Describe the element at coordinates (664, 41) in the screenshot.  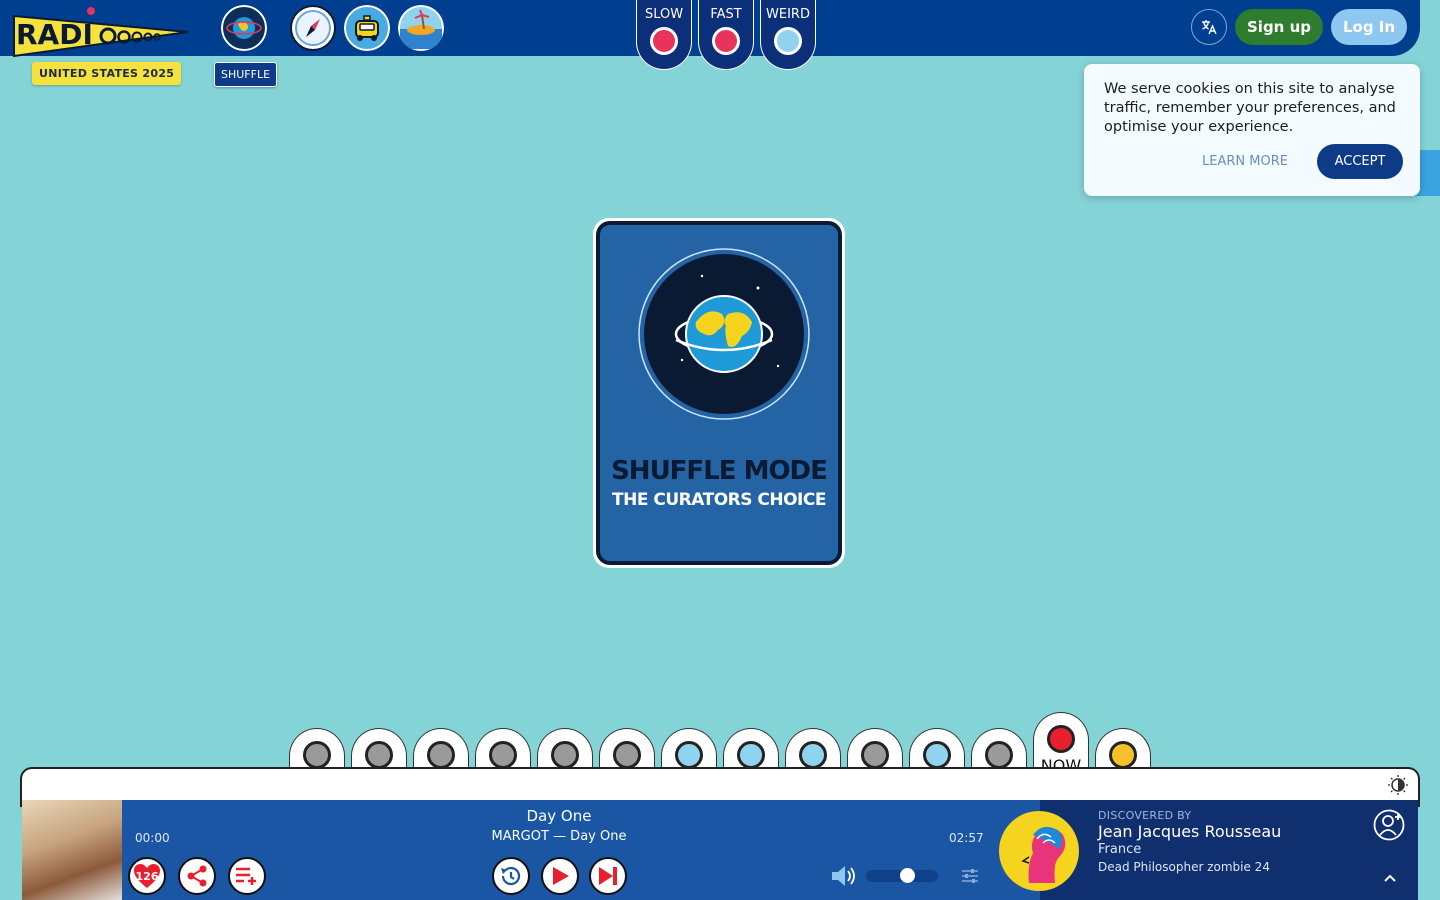
I see `mood-slow-dot` at that location.